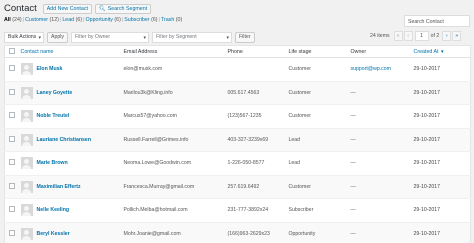 The width and height of the screenshot is (474, 243). I want to click on email-cell: Mohr.Joanie@gmail.com, so click(173, 232).